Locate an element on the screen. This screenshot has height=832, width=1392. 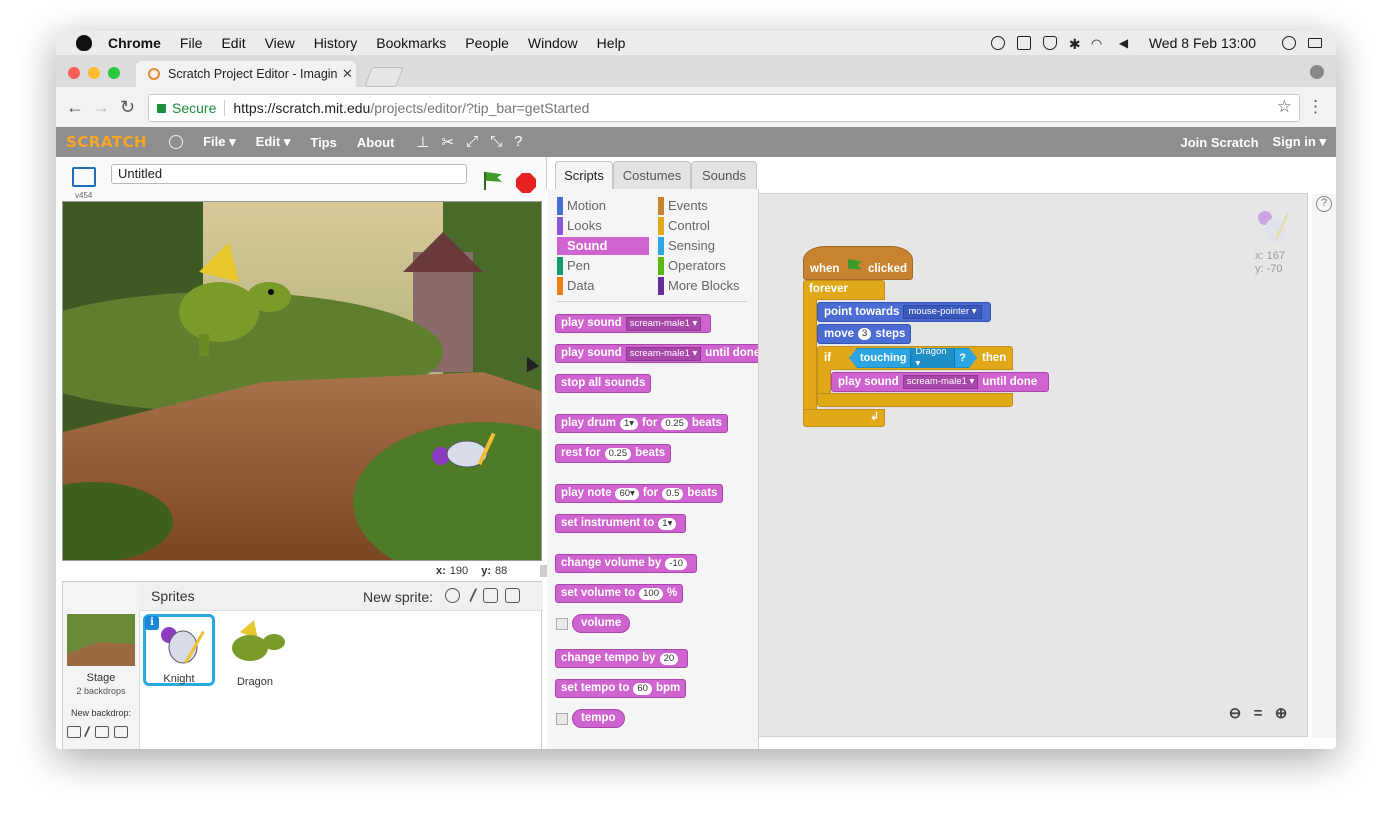
knight-sprite is located at coordinates (469, 458).